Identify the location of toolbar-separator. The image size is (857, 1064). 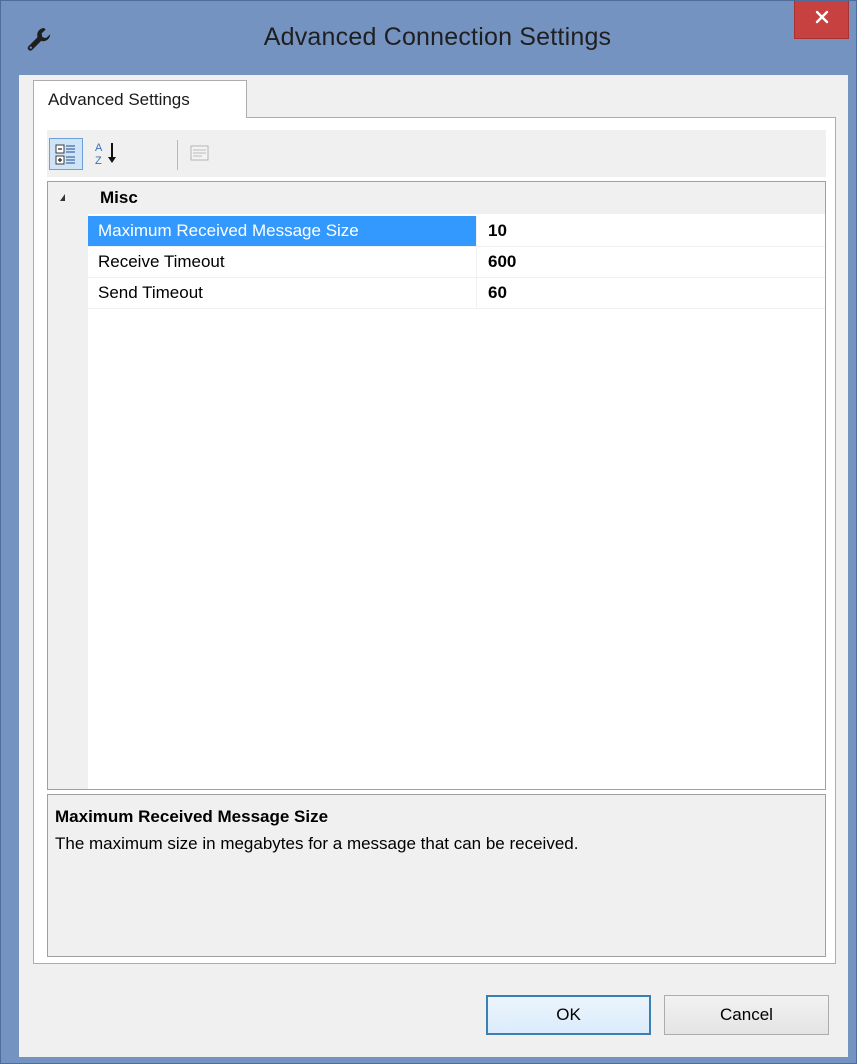
(177, 155).